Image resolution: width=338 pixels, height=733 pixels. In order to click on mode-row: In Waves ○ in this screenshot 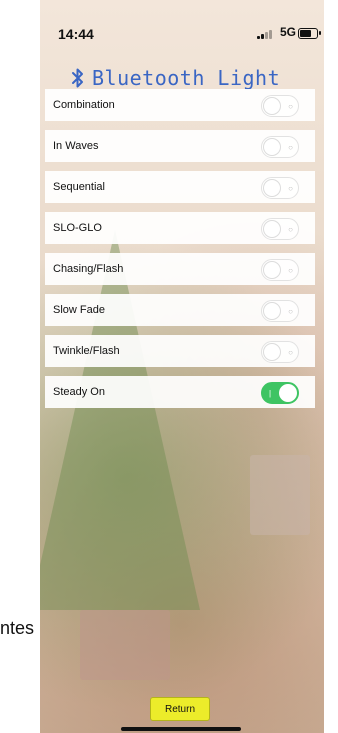, I will do `click(180, 146)`.